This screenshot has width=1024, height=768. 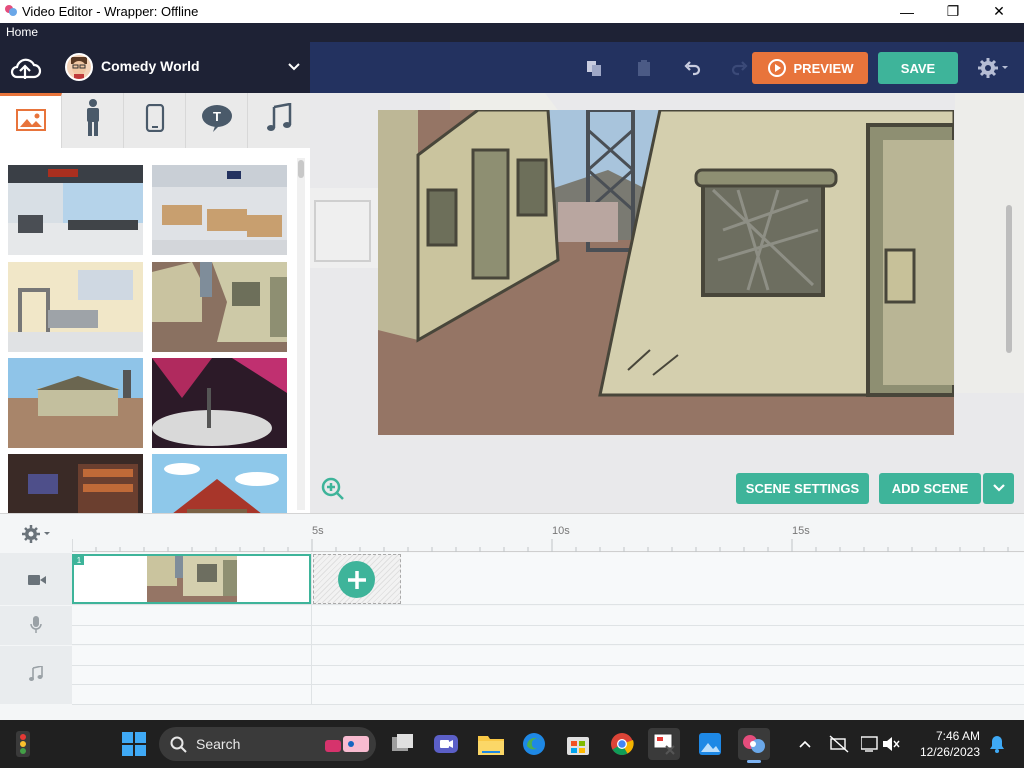 What do you see at coordinates (318, 531) in the screenshot?
I see `ruler-mark-5s: 5s` at bounding box center [318, 531].